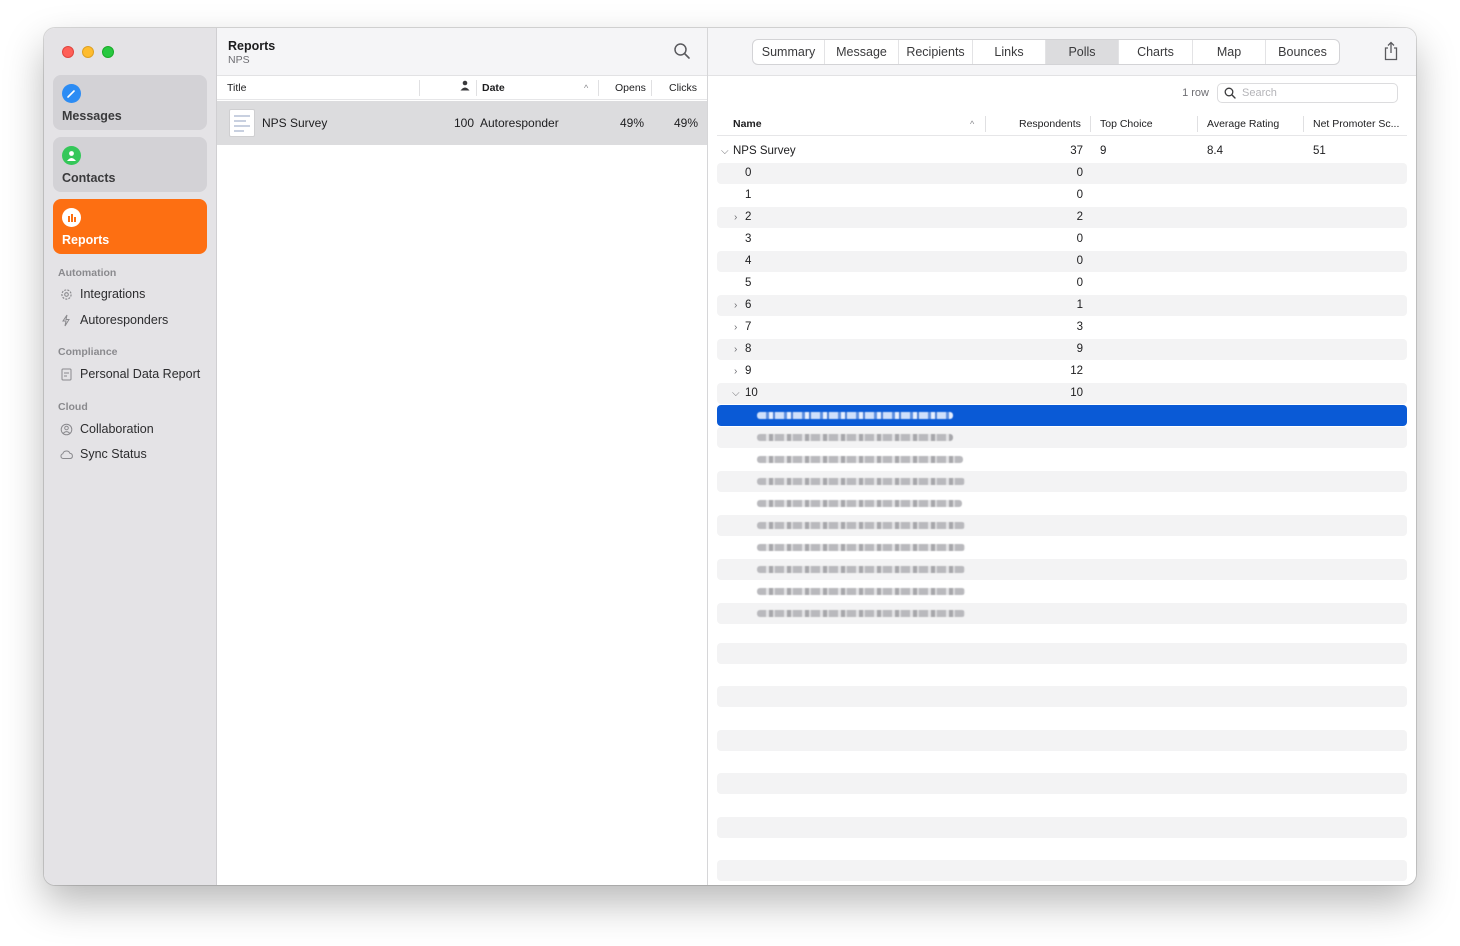  Describe the element at coordinates (113, 454) in the screenshot. I see `sidebar-item-label: Sync Status` at that location.